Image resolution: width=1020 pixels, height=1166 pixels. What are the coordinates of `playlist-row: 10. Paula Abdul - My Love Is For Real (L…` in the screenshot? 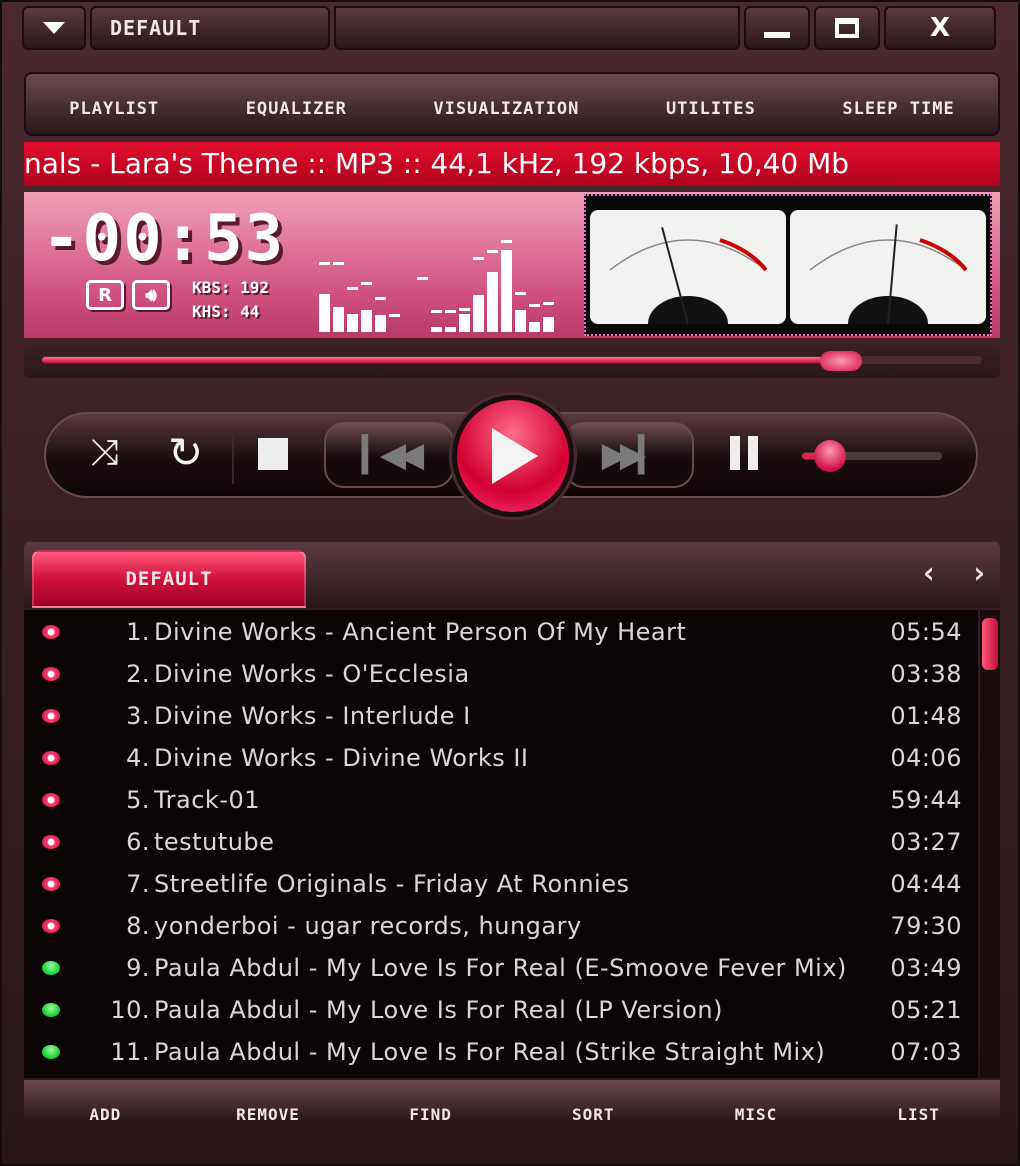 It's located at (501, 1010).